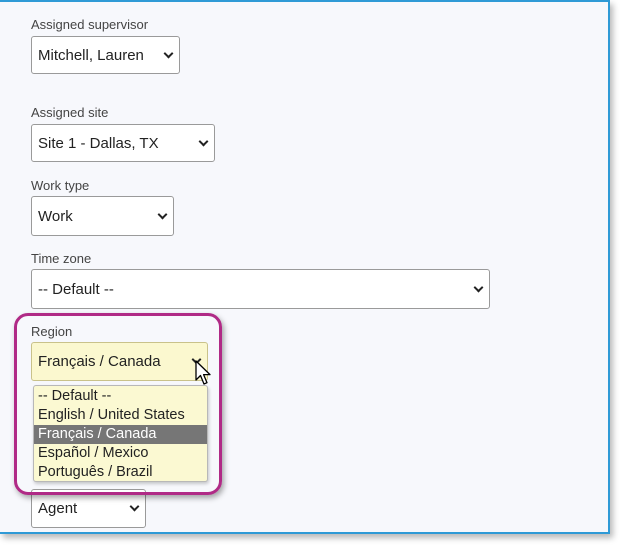 This screenshot has width=620, height=545. Describe the element at coordinates (260, 289) in the screenshot. I see `time-zone-select: -- Default --` at that location.